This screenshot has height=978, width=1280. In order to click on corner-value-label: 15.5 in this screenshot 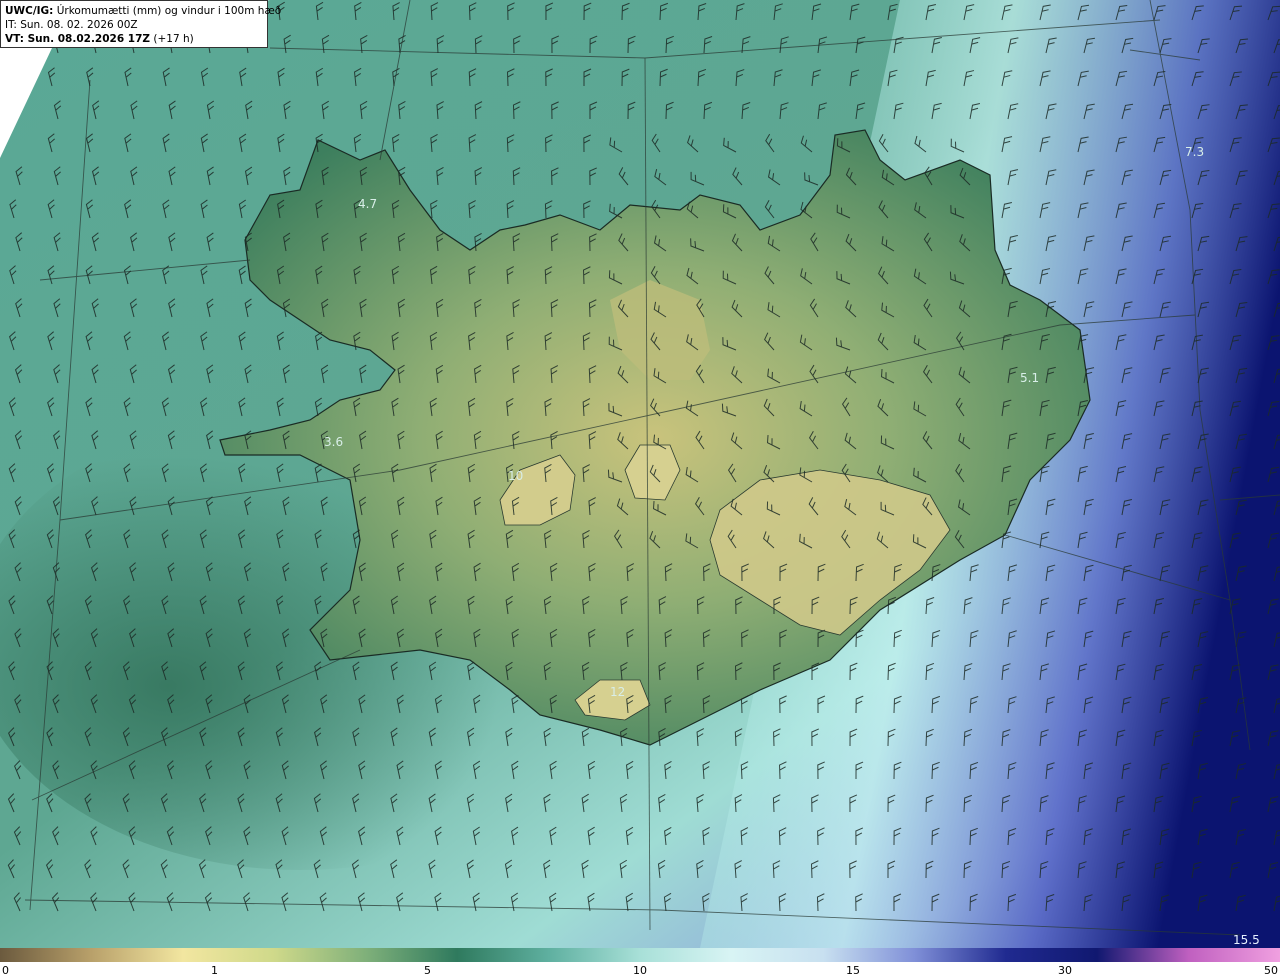, I will do `click(1246, 940)`.